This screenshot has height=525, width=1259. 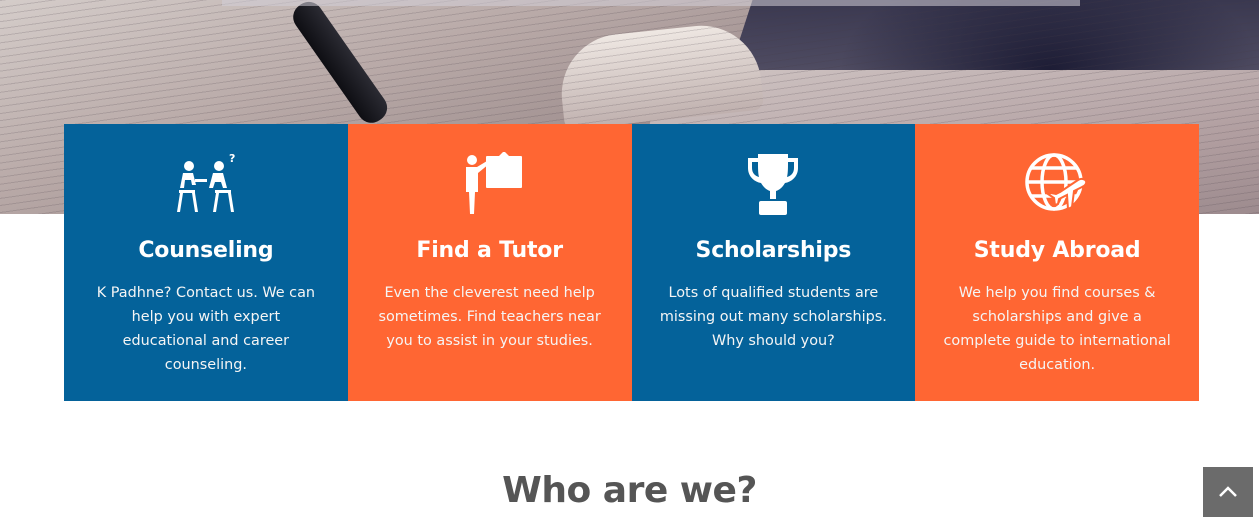 I want to click on tutor-icon, so click(x=493, y=183).